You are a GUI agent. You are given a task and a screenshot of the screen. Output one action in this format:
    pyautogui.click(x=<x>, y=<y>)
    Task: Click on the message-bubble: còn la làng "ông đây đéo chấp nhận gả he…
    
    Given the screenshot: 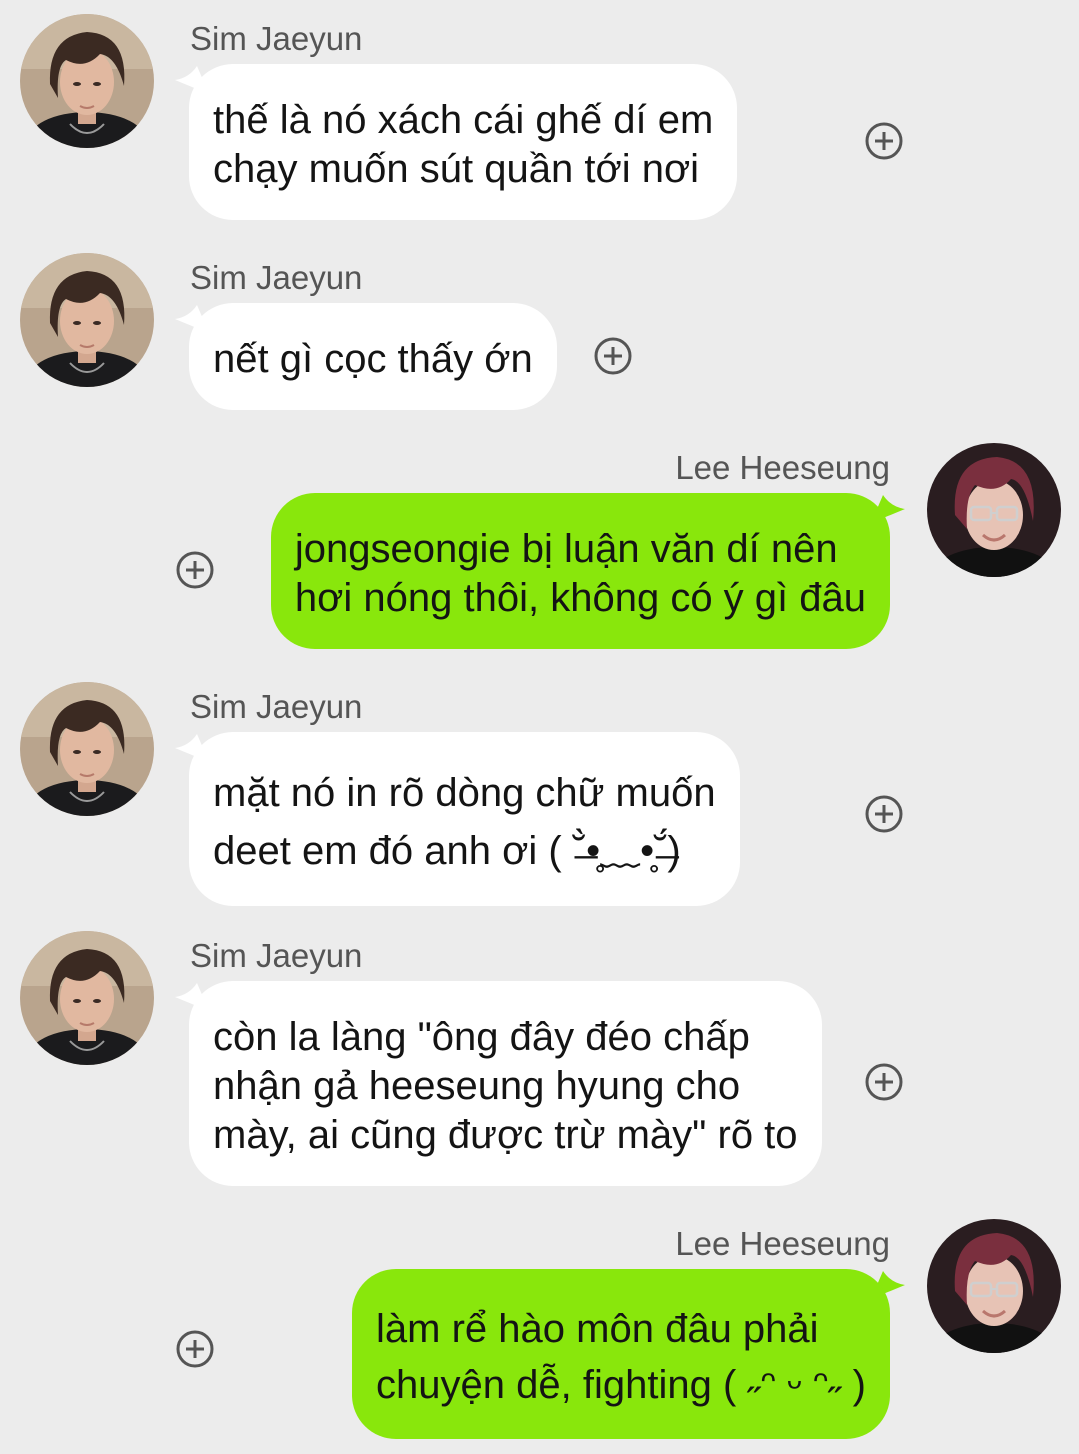 What is the action you would take?
    pyautogui.click(x=505, y=1083)
    